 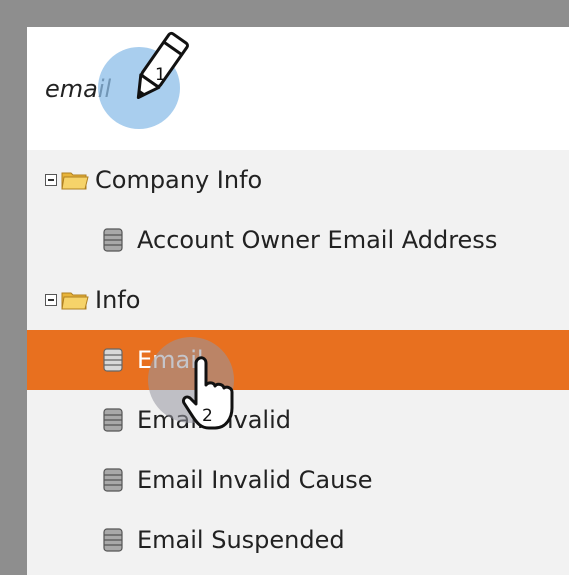 I want to click on pencil-icon: 1, so click(x=162, y=65).